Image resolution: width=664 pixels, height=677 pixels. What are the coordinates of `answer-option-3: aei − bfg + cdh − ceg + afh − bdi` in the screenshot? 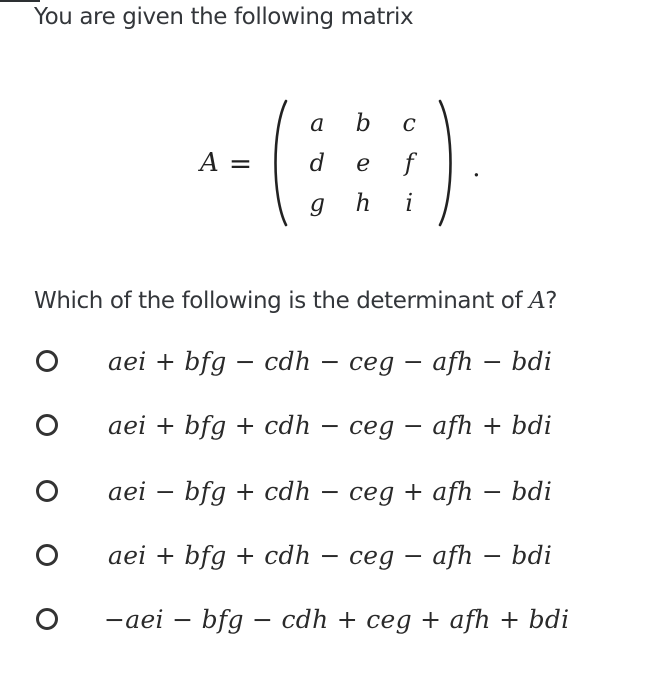 It's located at (294, 491).